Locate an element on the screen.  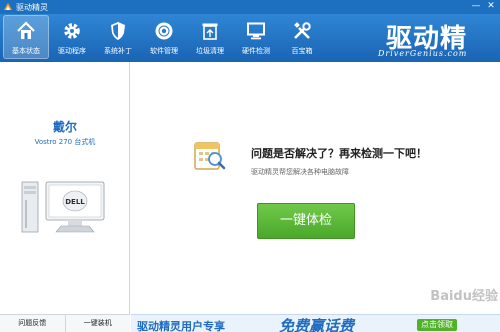
prompt-title: 问题是否解决了？再来检测一下吧！ is located at coordinates (339, 153).